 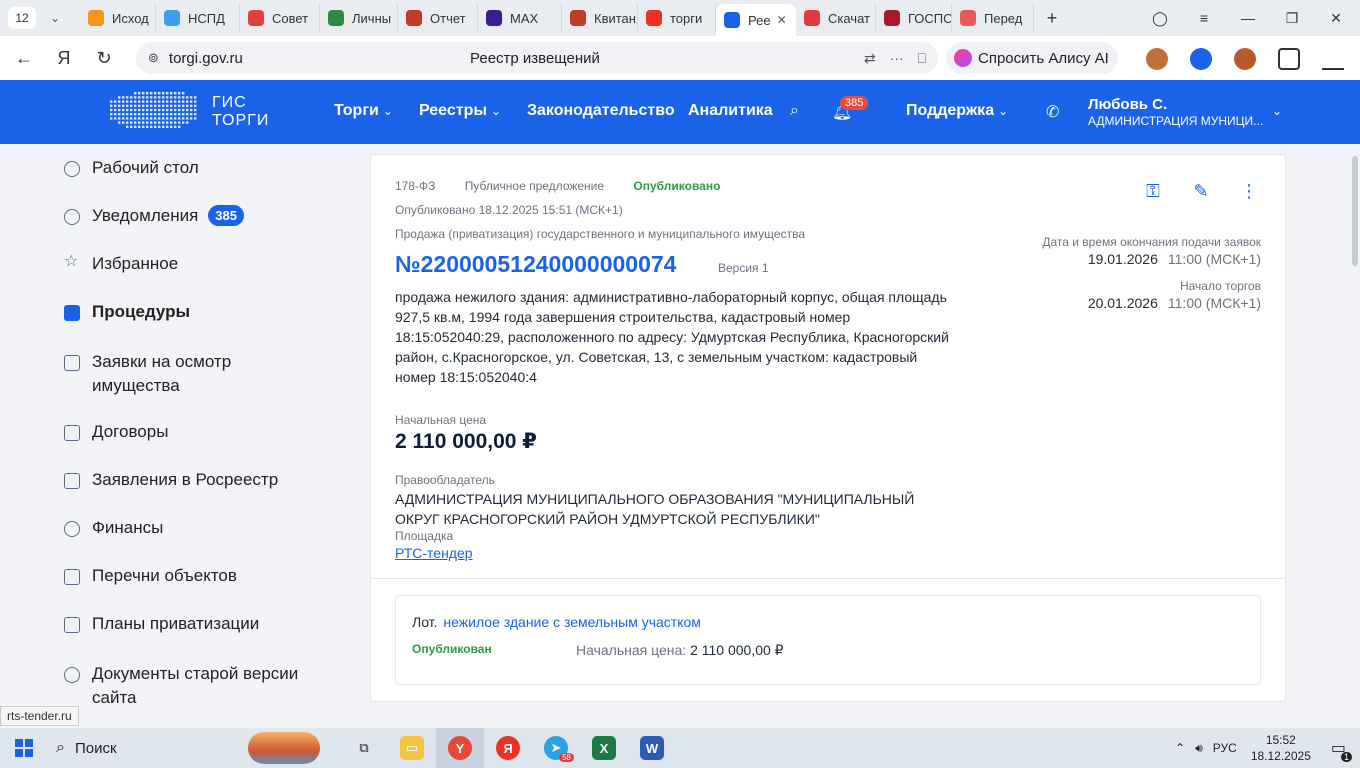 What do you see at coordinates (1281, 748) in the screenshot?
I see `clock: 15:52 18.12.2025` at bounding box center [1281, 748].